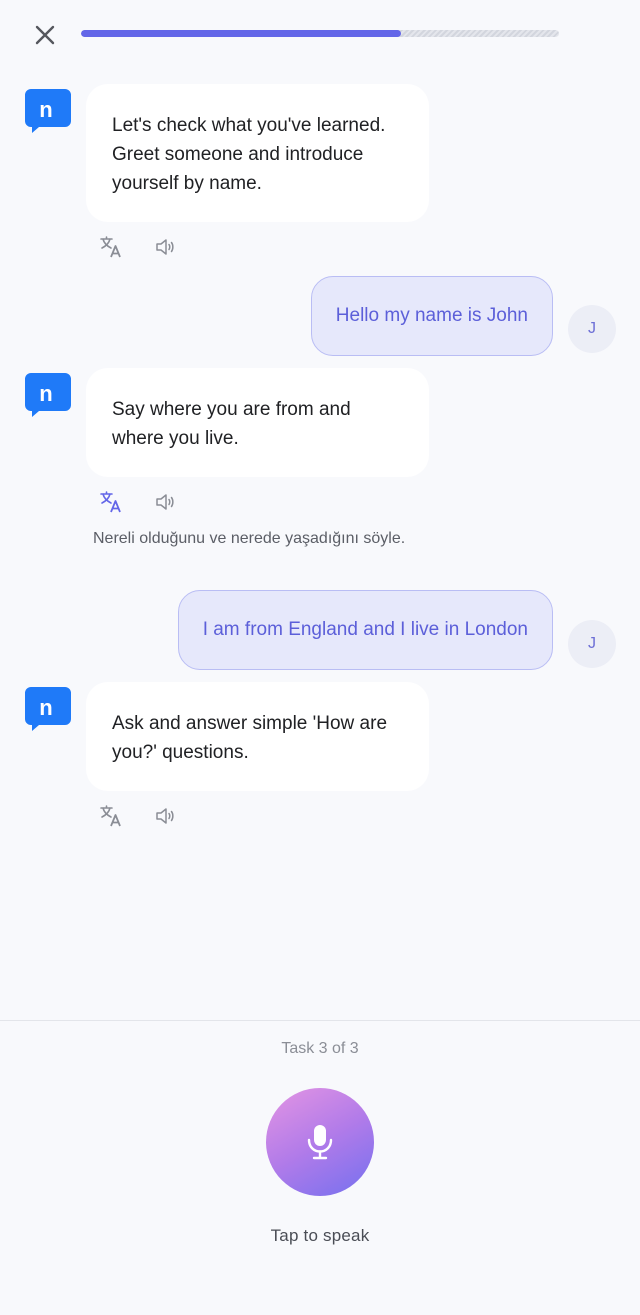  Describe the element at coordinates (320, 1048) in the screenshot. I see `task-counter: Task 3 of 3` at that location.